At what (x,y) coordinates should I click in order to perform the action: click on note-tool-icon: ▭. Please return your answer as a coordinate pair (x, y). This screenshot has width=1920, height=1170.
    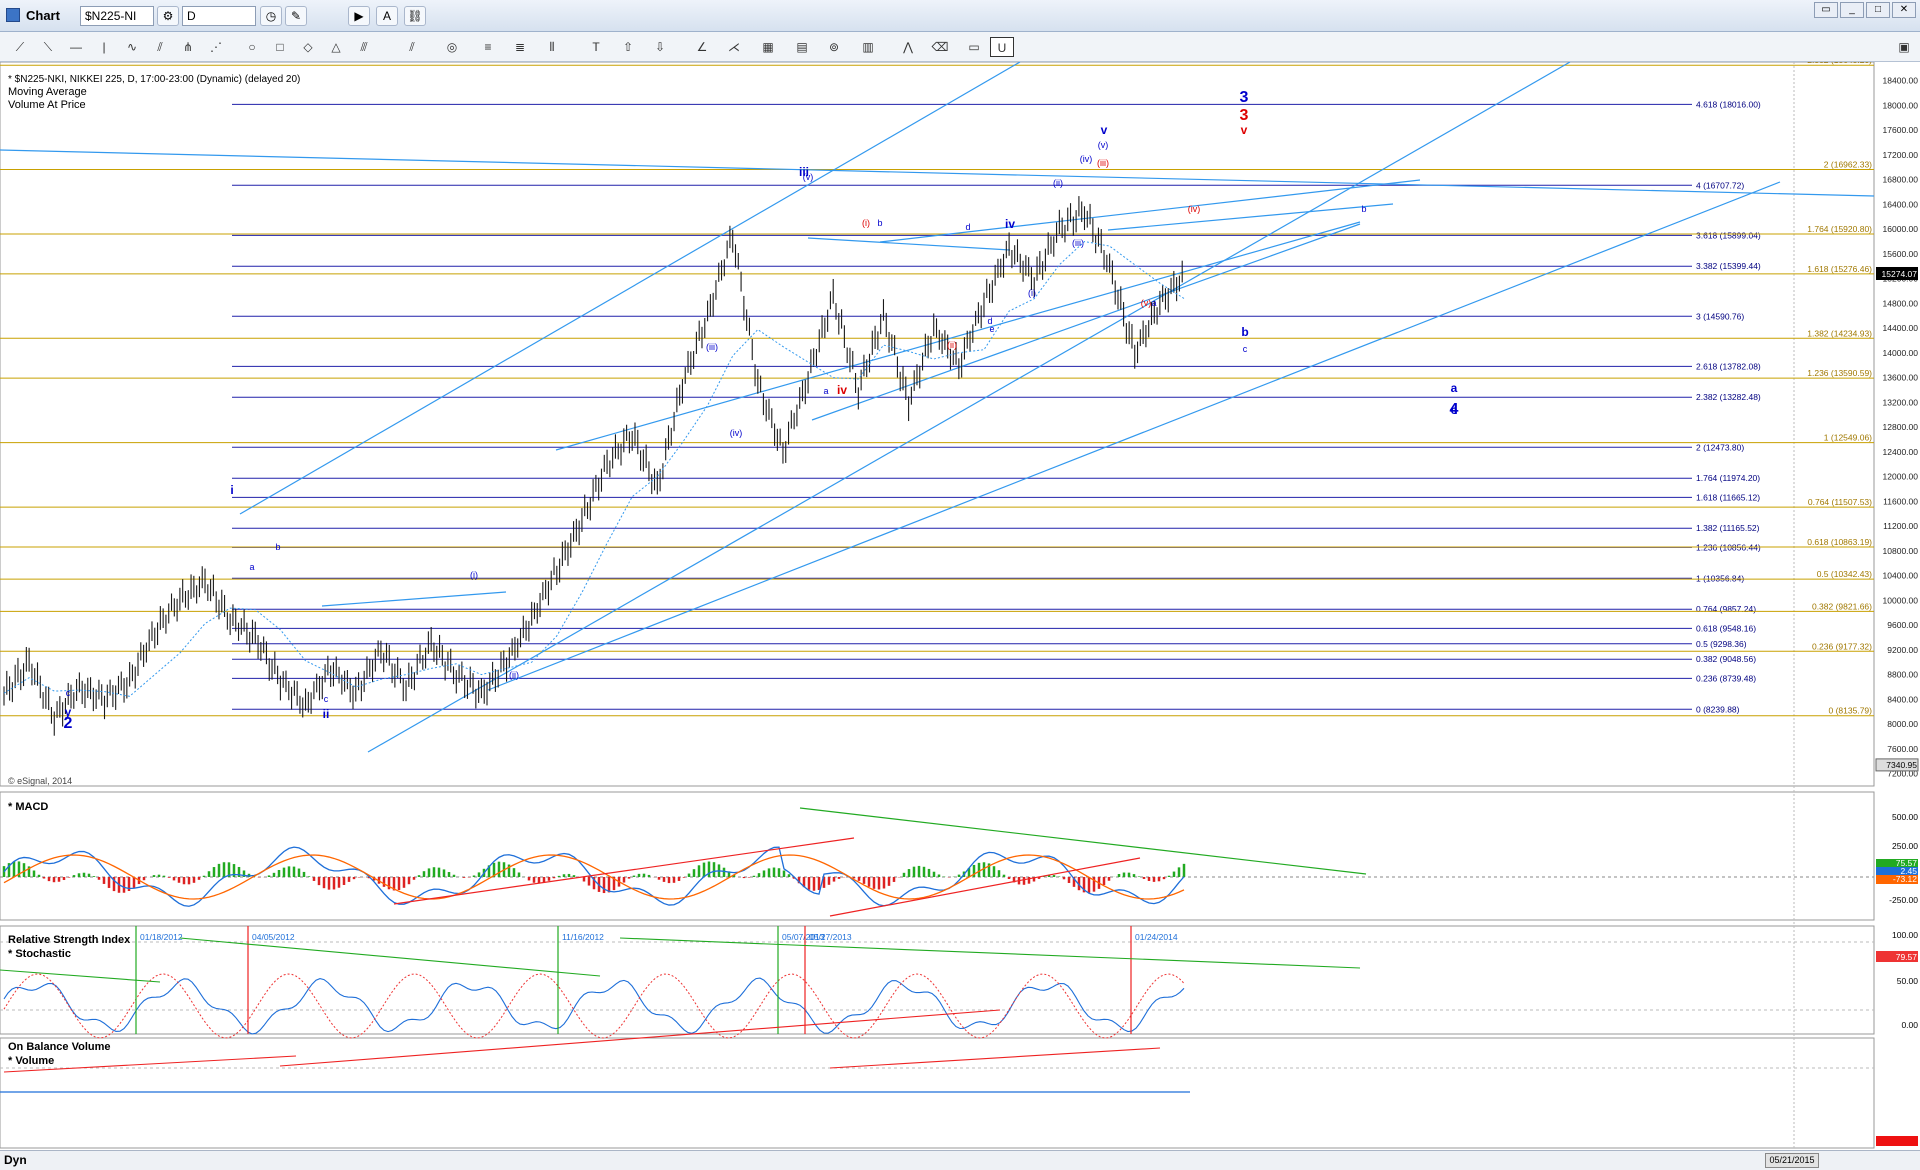
    Looking at the image, I should click on (974, 47).